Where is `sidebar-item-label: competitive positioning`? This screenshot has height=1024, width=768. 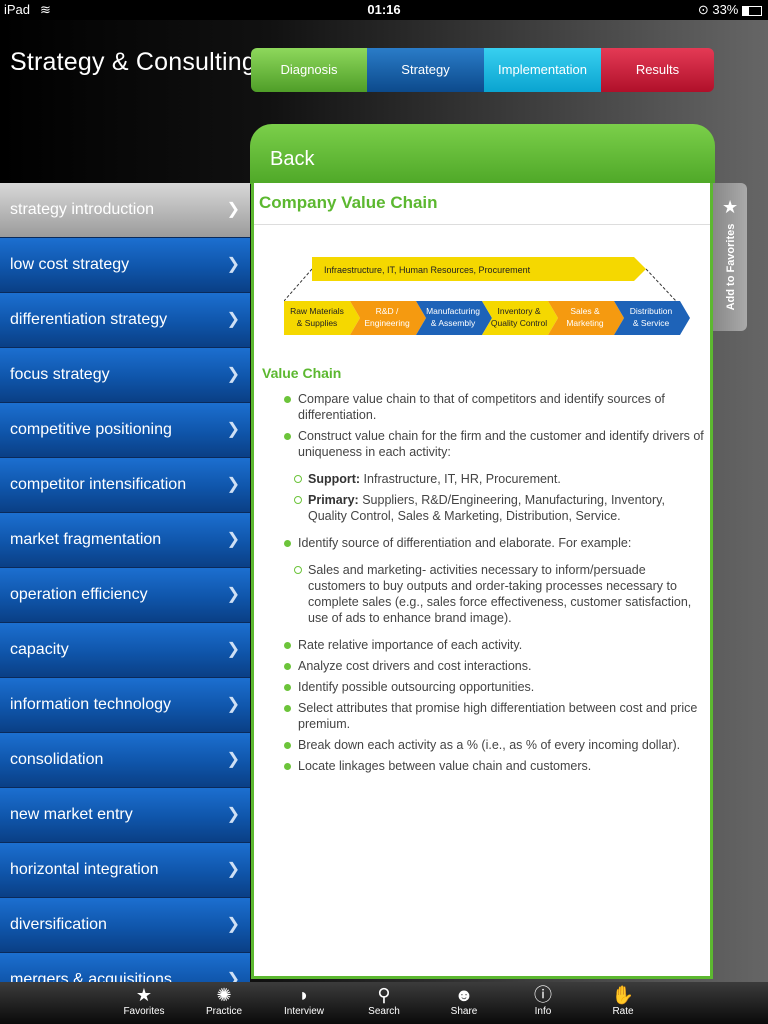
sidebar-item-label: competitive positioning is located at coordinates (91, 429).